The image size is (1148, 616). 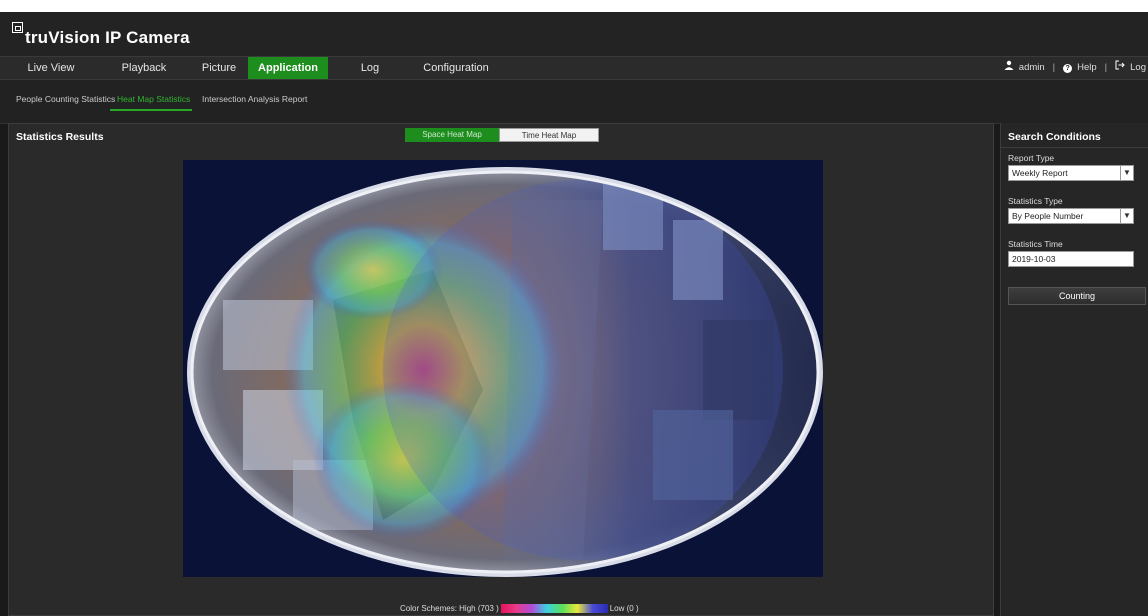 I want to click on brand-name: truVision IP Camera, so click(x=107, y=37).